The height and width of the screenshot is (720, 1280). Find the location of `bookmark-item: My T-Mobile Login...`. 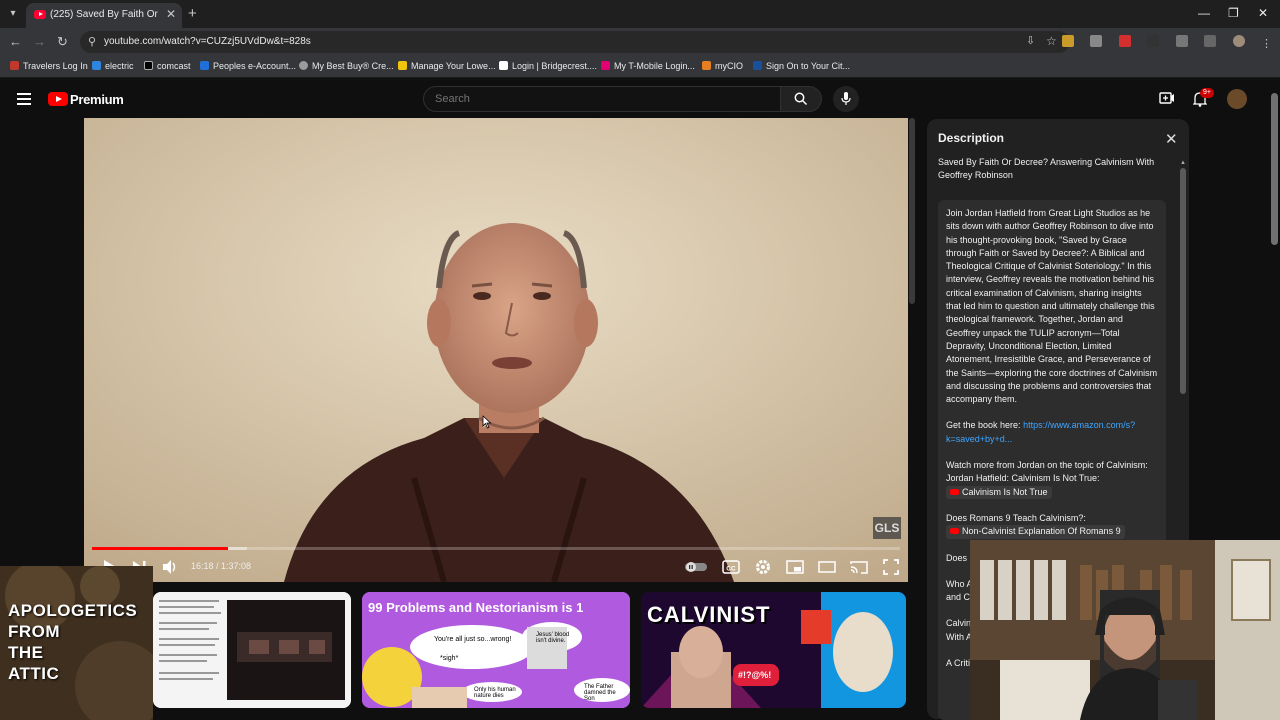

bookmark-item: My T-Mobile Login... is located at coordinates (648, 66).